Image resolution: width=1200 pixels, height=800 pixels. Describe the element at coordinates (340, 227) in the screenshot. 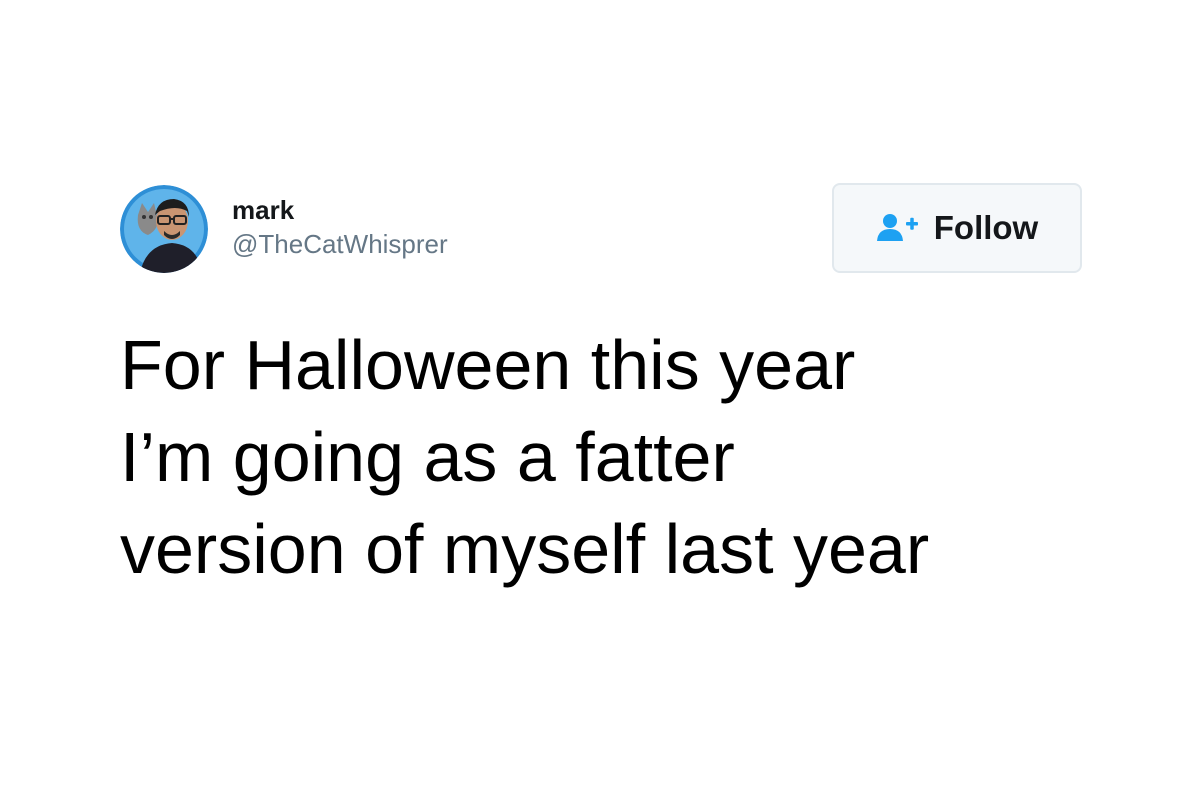

I see `user-info: mark @TheCatWhisprer` at that location.